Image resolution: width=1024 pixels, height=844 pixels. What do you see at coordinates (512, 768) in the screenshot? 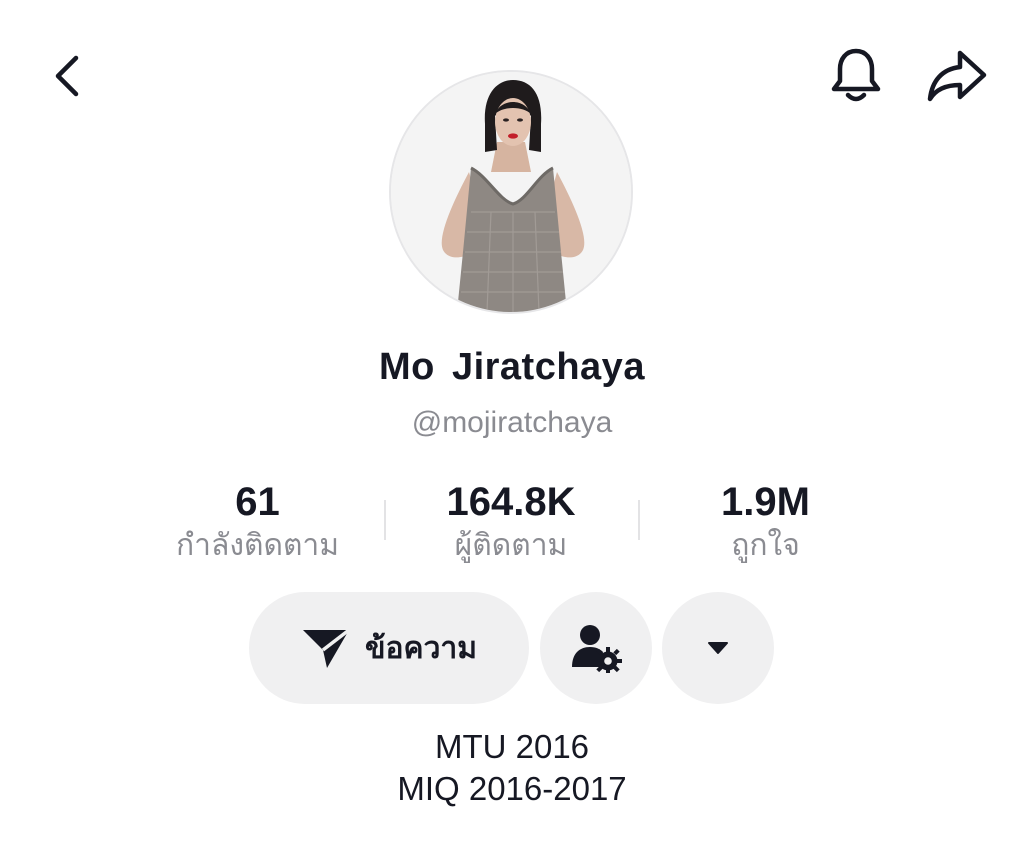
I see `bio: MTU 2016 MIQ 2016-2017` at bounding box center [512, 768].